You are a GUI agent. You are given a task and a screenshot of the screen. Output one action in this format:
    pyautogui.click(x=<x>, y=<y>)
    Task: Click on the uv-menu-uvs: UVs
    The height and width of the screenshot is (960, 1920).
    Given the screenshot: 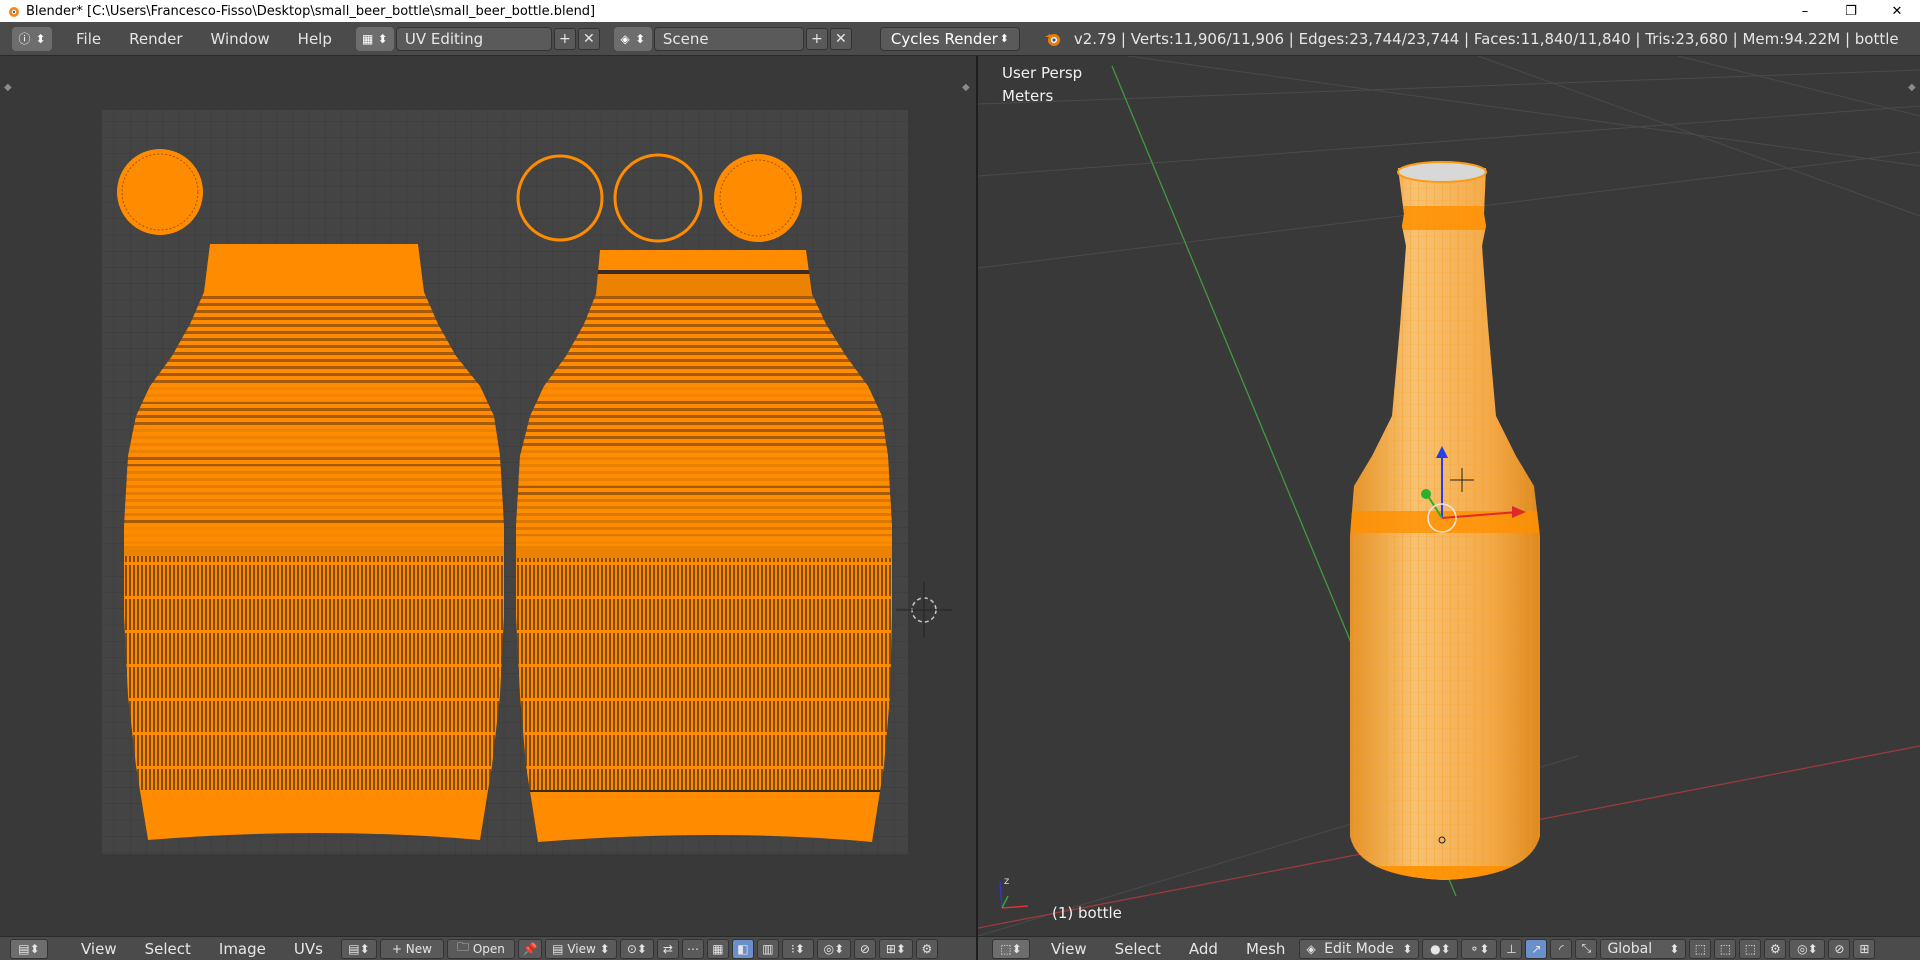 What is the action you would take?
    pyautogui.click(x=308, y=949)
    